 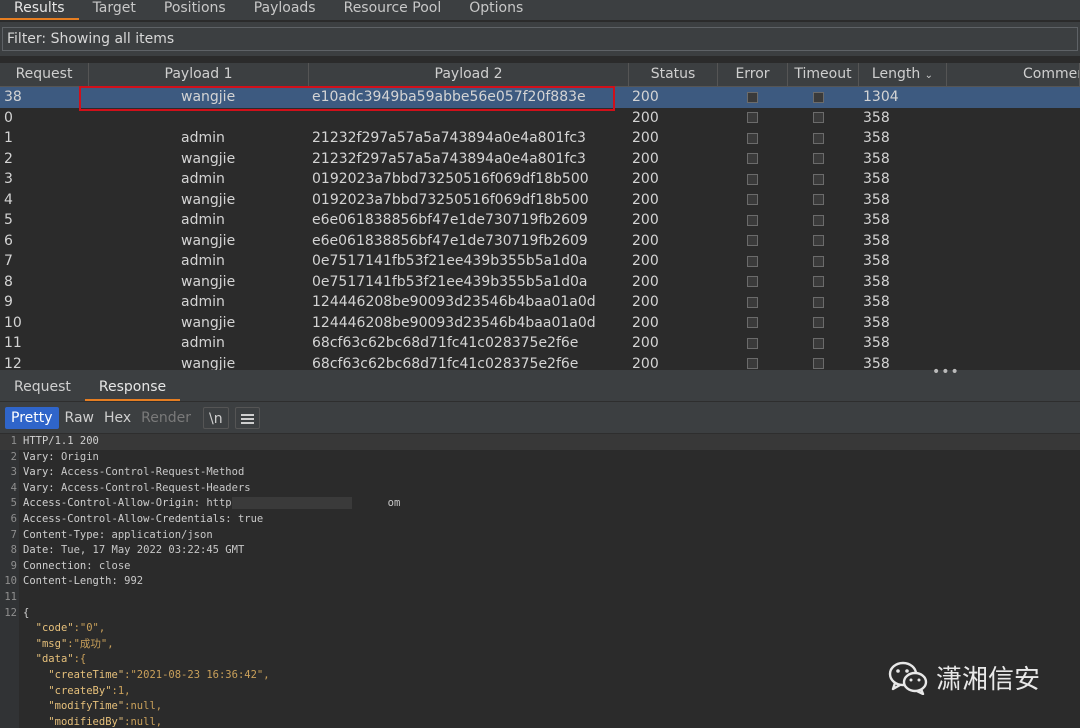 What do you see at coordinates (13, 534) in the screenshot?
I see `line-number: 7` at bounding box center [13, 534].